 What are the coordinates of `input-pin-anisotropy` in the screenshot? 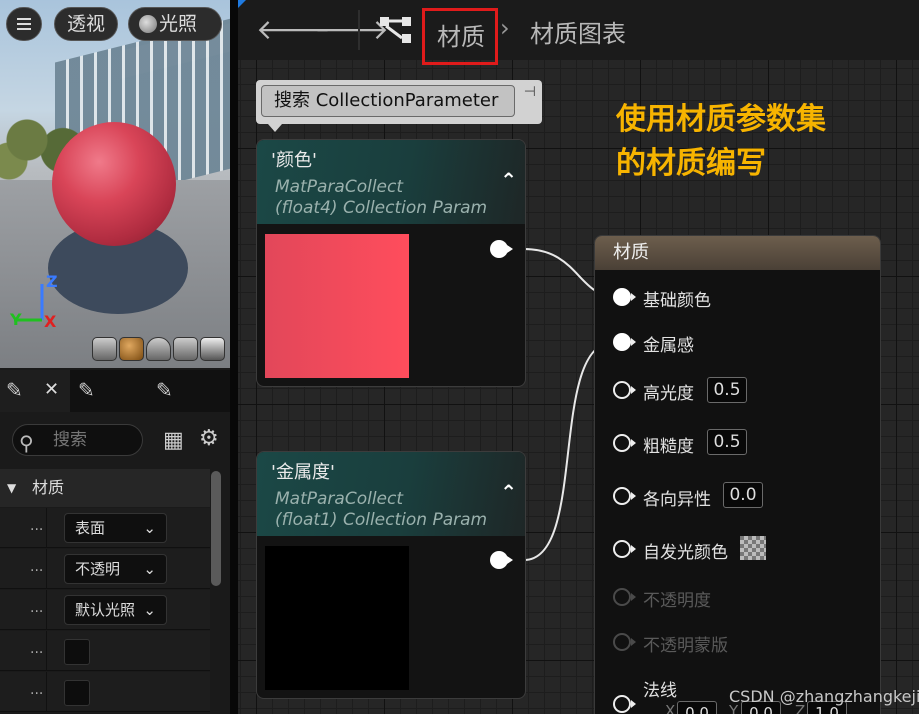 It's located at (624, 497).